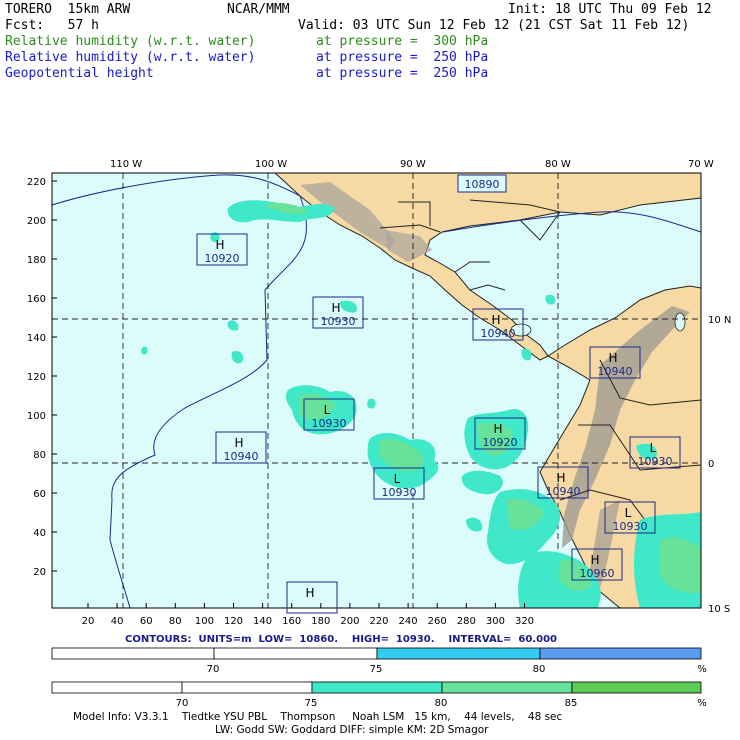 This screenshot has height=740, width=740. What do you see at coordinates (36, 221) in the screenshot?
I see `y-tick-label: 200` at bounding box center [36, 221].